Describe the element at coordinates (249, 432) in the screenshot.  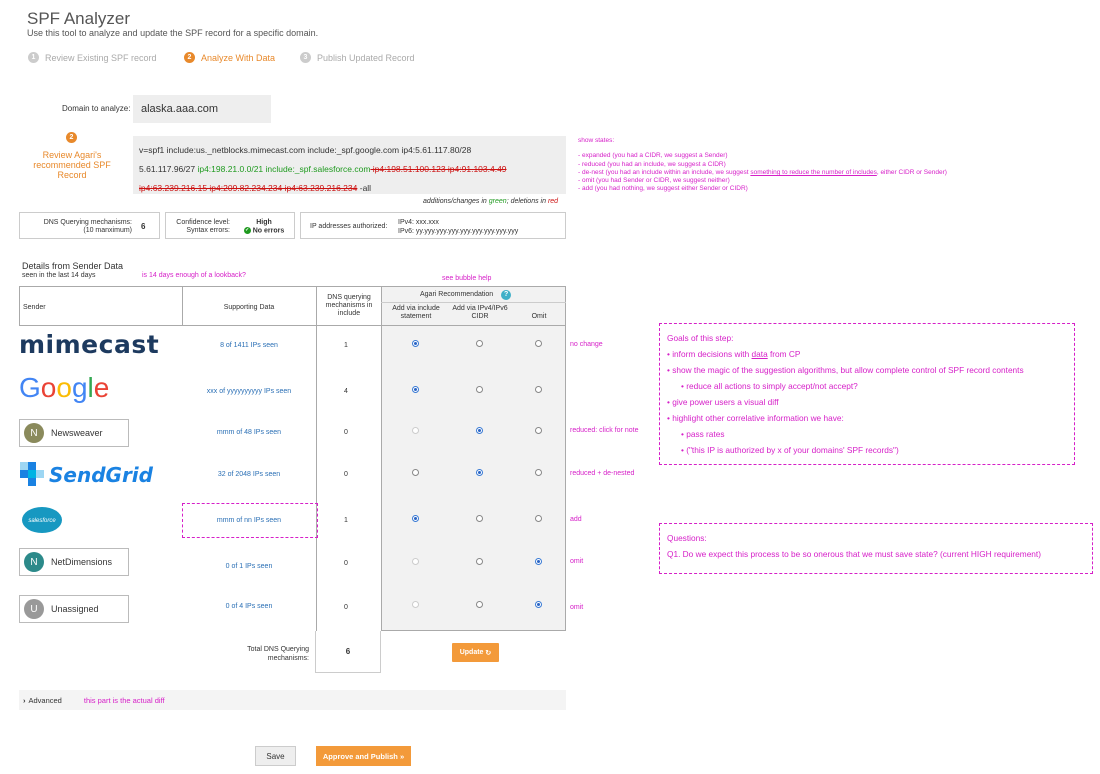
I see `supporting-data-link: mmm of 48 IPs seen` at that location.